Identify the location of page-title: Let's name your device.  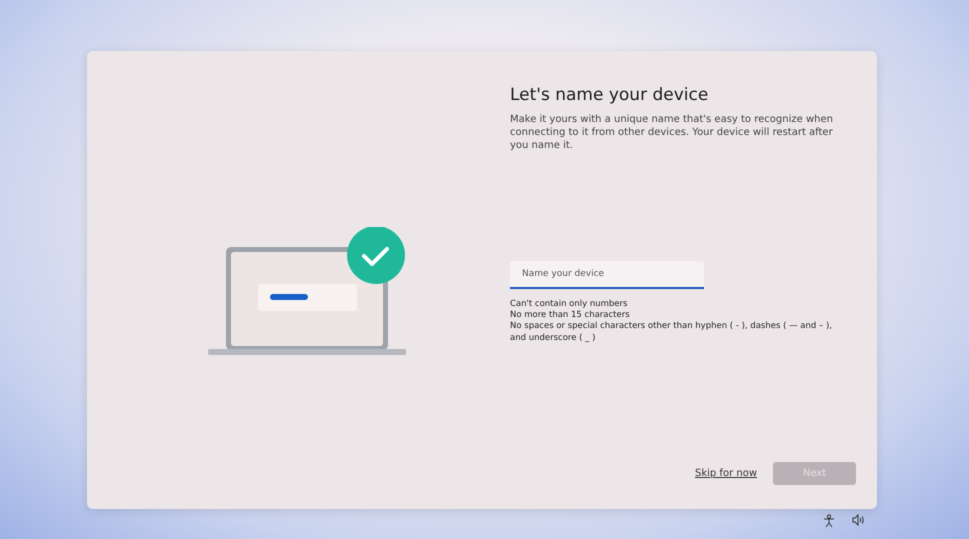
(610, 95).